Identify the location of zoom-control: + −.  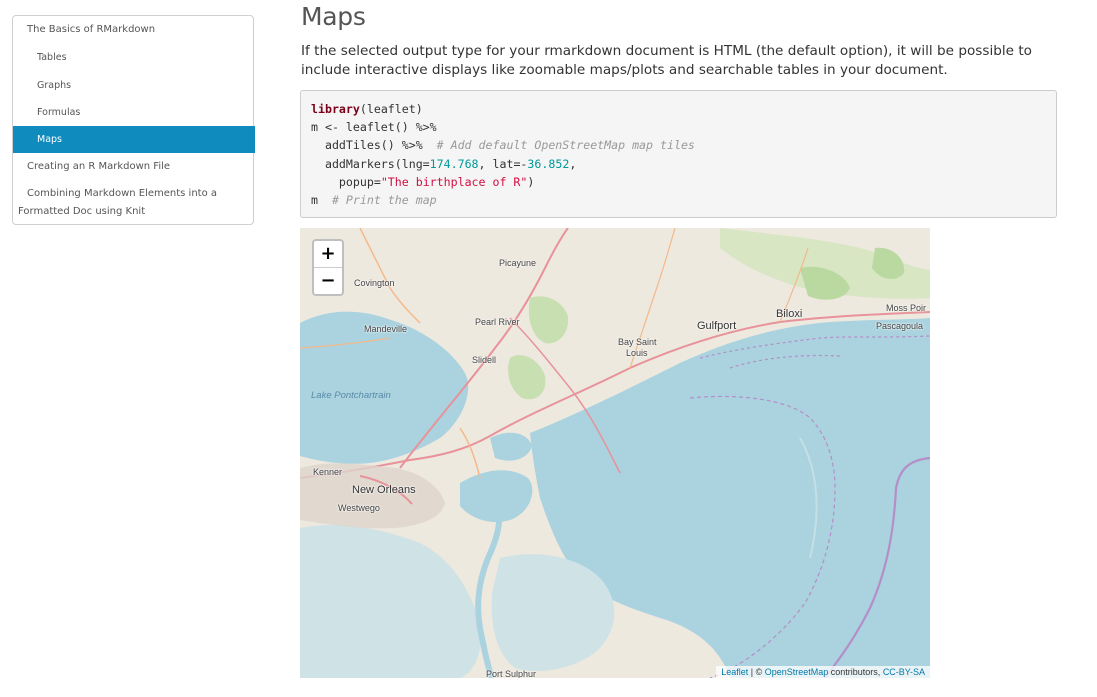
(328, 267).